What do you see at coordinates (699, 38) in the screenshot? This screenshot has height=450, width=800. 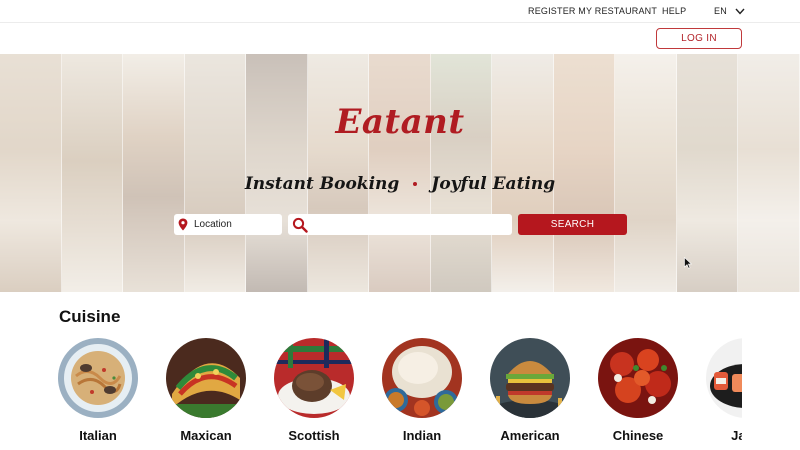 I see `login-button: LOG IN` at bounding box center [699, 38].